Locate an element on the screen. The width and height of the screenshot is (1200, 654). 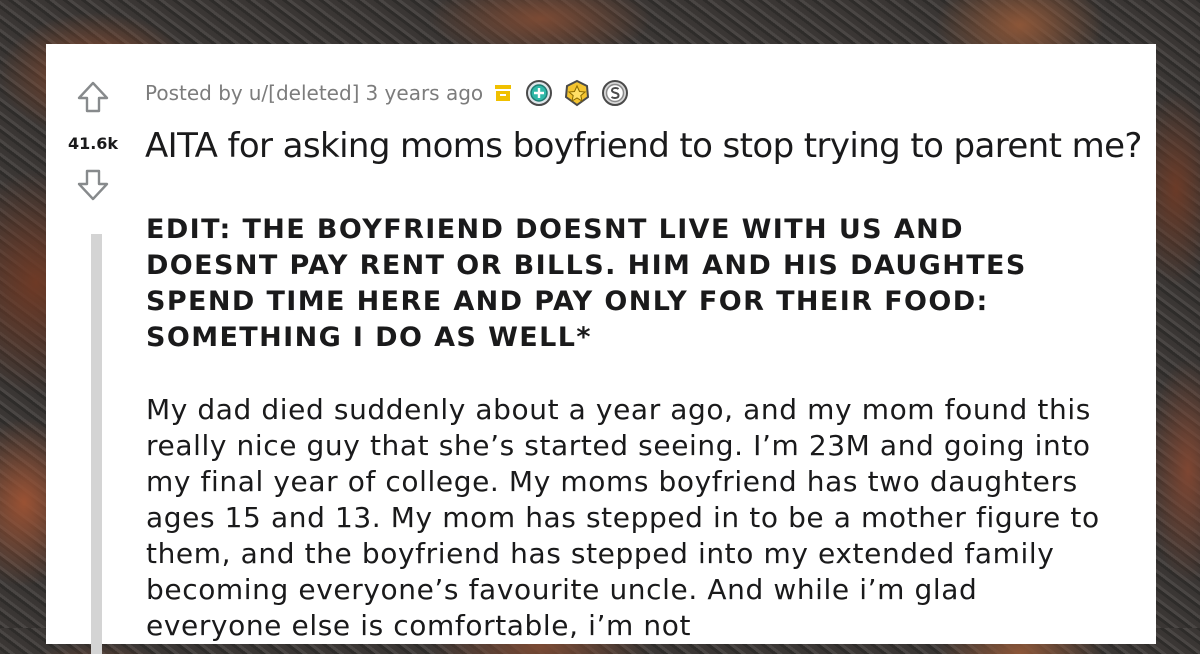
awards-list is located at coordinates (577, 93).